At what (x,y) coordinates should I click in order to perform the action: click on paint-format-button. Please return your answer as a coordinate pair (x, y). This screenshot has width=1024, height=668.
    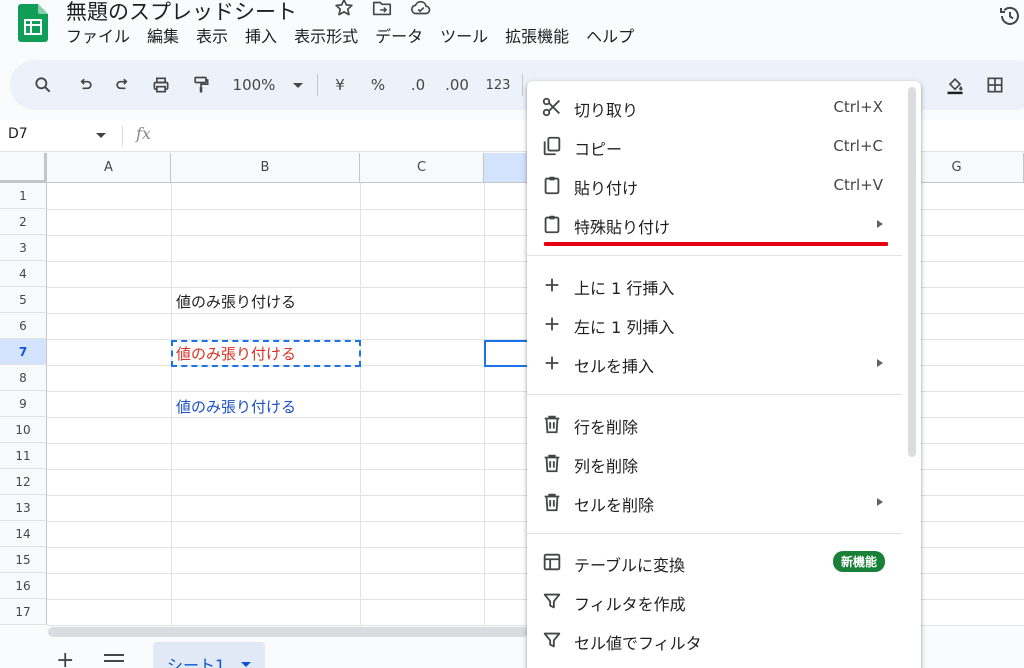
    Looking at the image, I should click on (201, 85).